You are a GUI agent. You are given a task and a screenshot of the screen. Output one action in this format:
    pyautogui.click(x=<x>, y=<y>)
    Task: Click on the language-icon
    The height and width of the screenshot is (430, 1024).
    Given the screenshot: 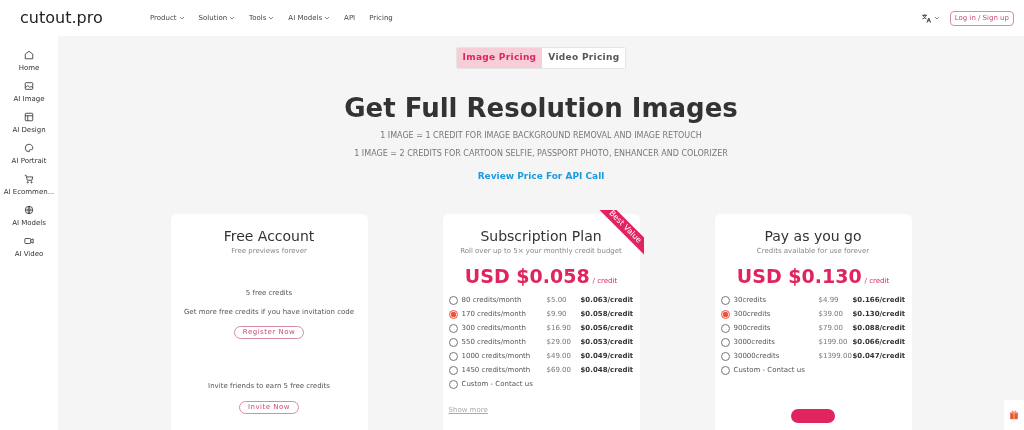 What is the action you would take?
    pyautogui.click(x=930, y=18)
    